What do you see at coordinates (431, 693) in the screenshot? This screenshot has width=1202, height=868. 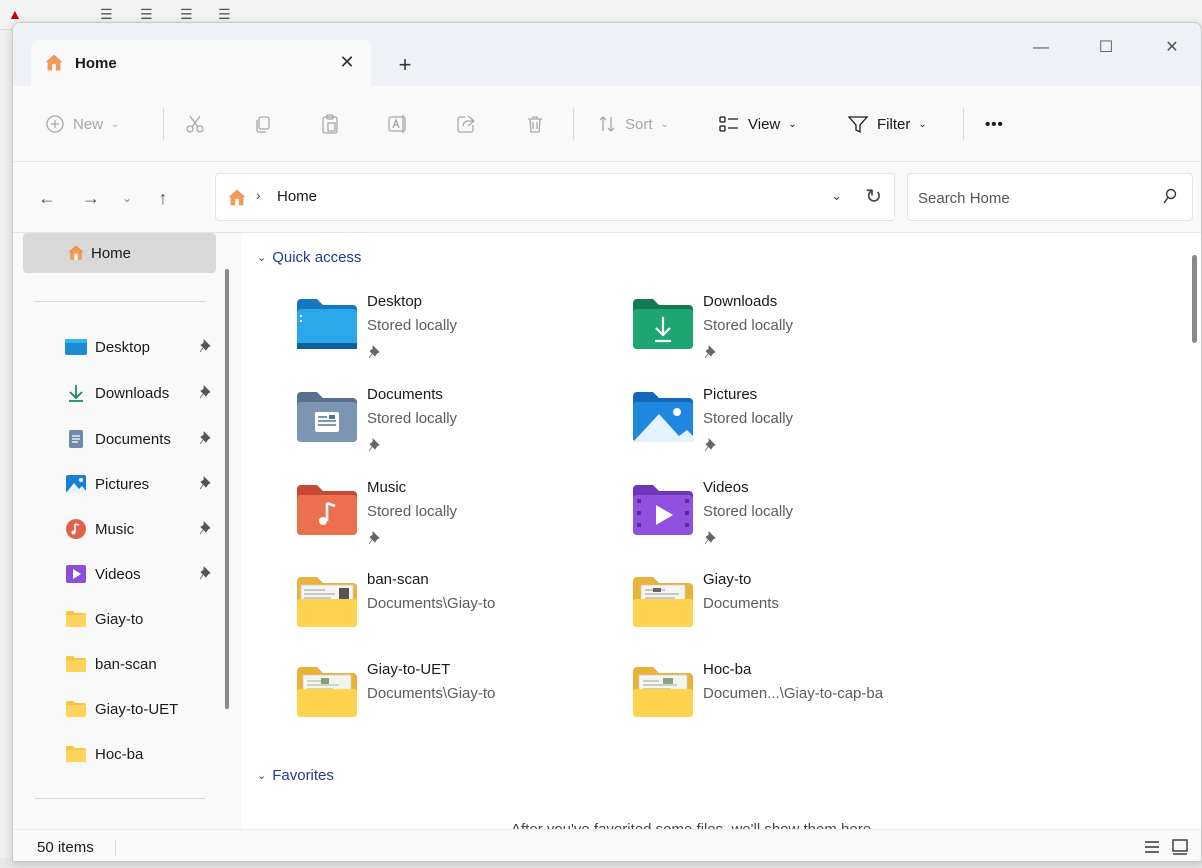 I see `item-location: Documents\Giay-to` at bounding box center [431, 693].